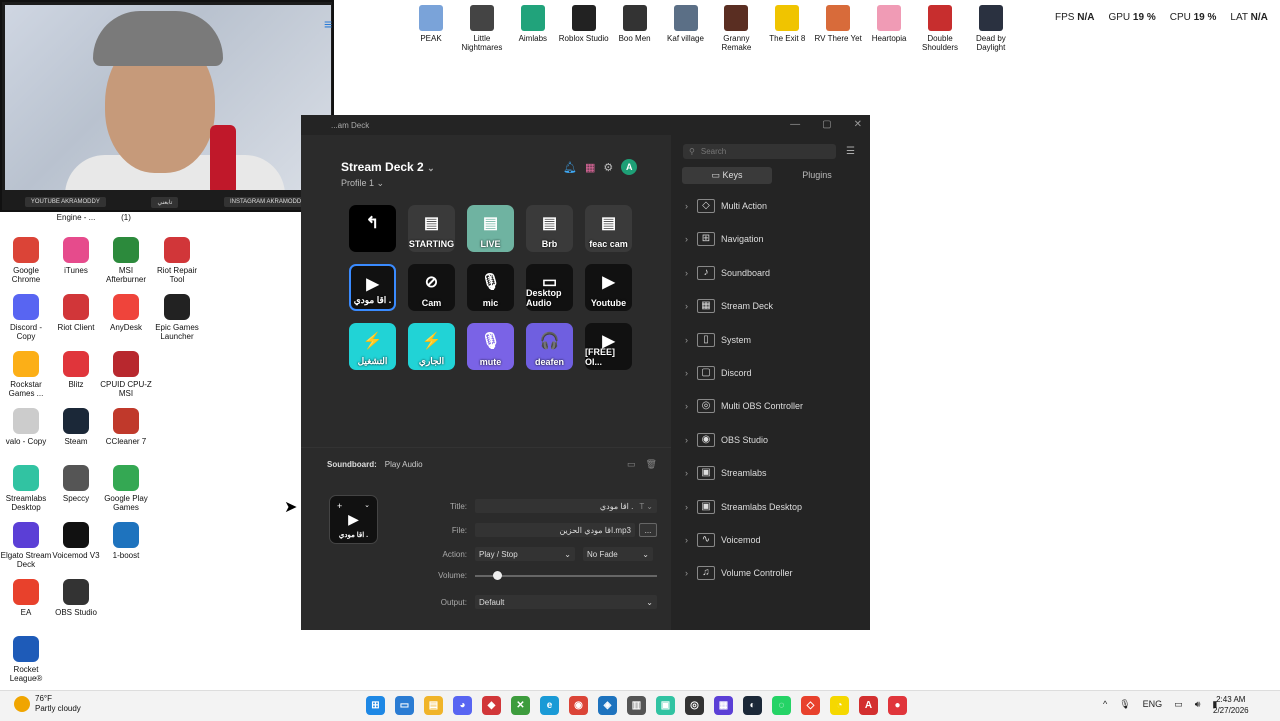  What do you see at coordinates (26, 317) in the screenshot?
I see `desktop-icon-discord: Discord - Copy` at bounding box center [26, 317].